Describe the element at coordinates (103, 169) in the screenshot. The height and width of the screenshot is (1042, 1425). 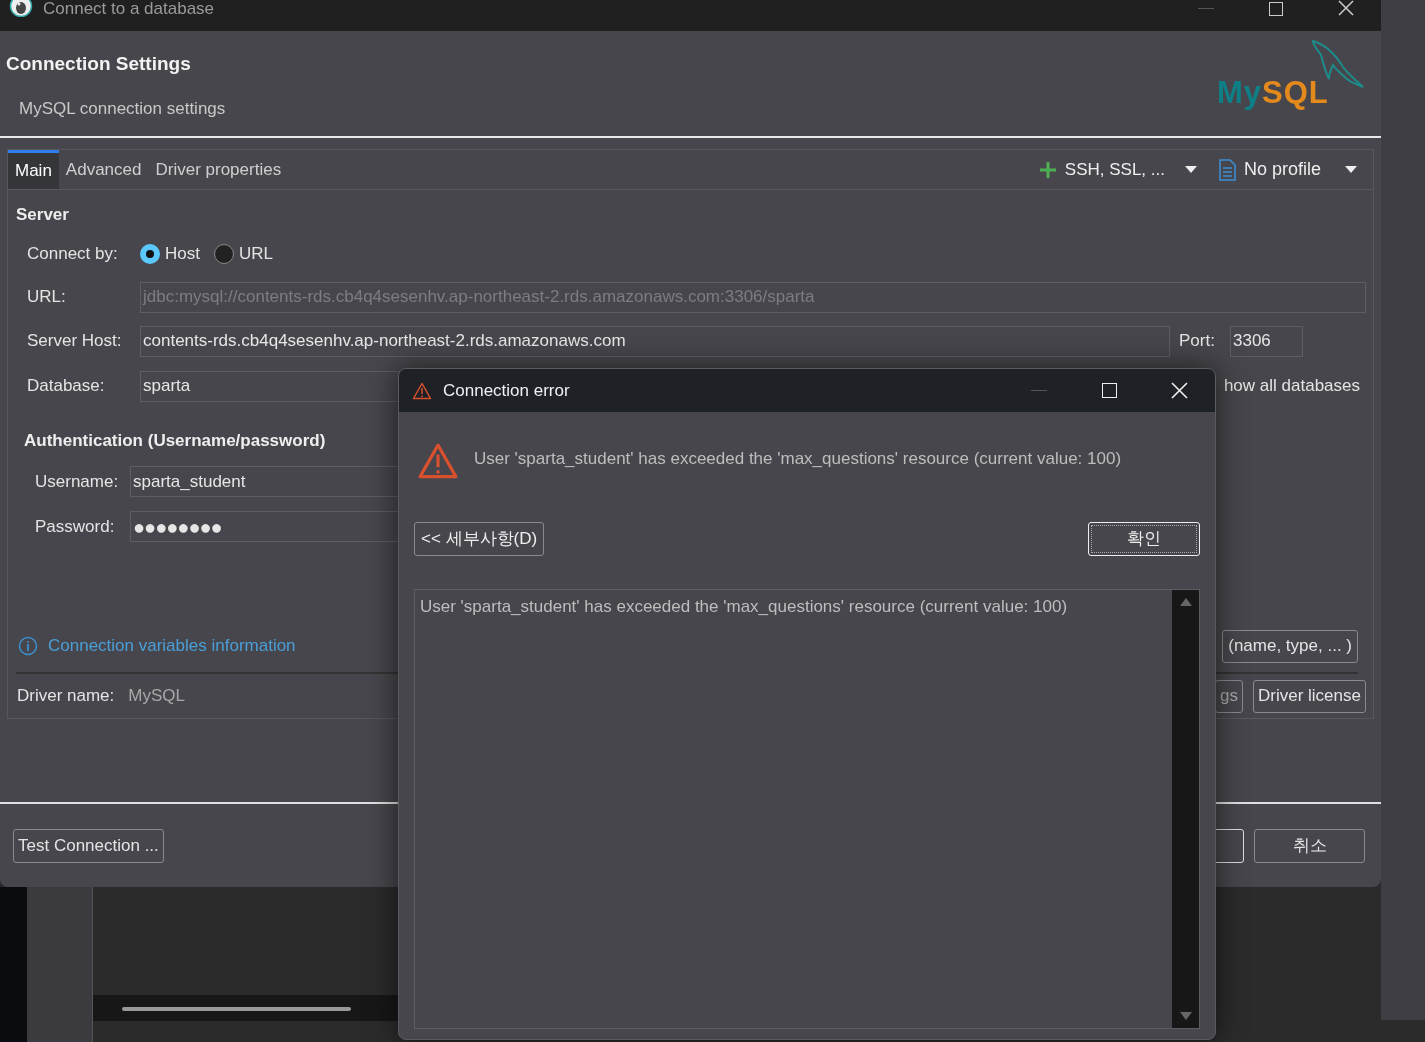
I see `tab: Advanced` at that location.